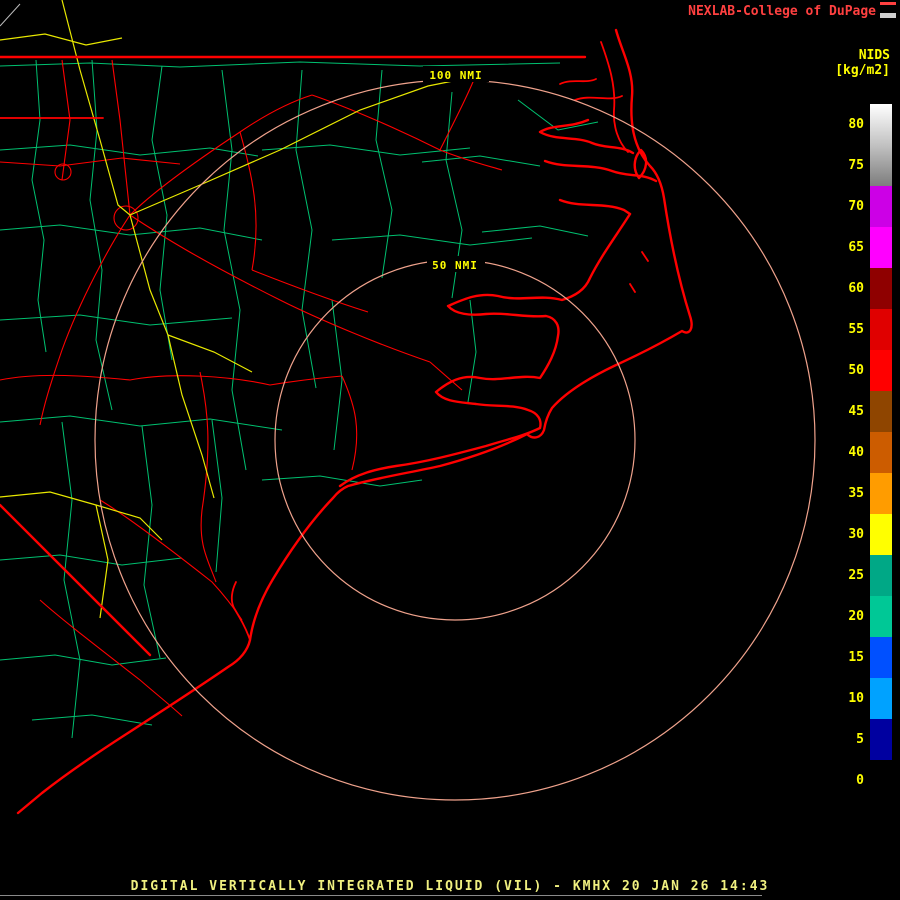 The image size is (900, 900). I want to click on colorbar-tick-label: 20, so click(856, 616).